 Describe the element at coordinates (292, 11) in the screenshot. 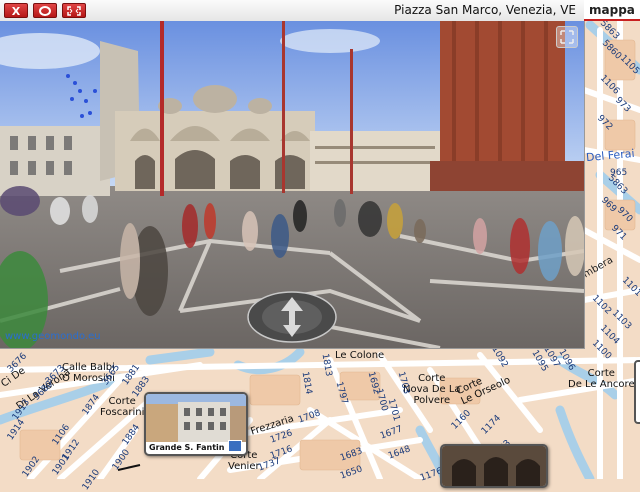

I see `viewer-toolbar: X Piazza San Marco, Venezia, VE` at that location.